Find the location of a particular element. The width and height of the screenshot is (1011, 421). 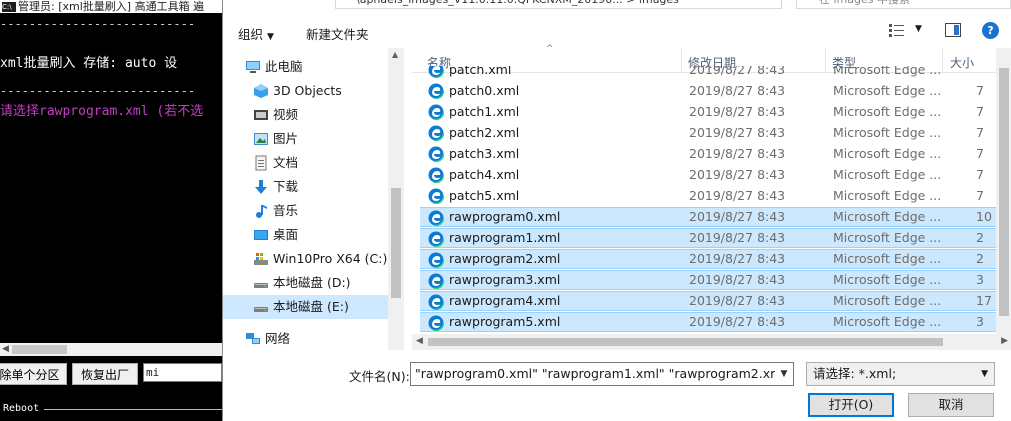

factory-reset-button: 恢复出厂 is located at coordinates (105, 374).